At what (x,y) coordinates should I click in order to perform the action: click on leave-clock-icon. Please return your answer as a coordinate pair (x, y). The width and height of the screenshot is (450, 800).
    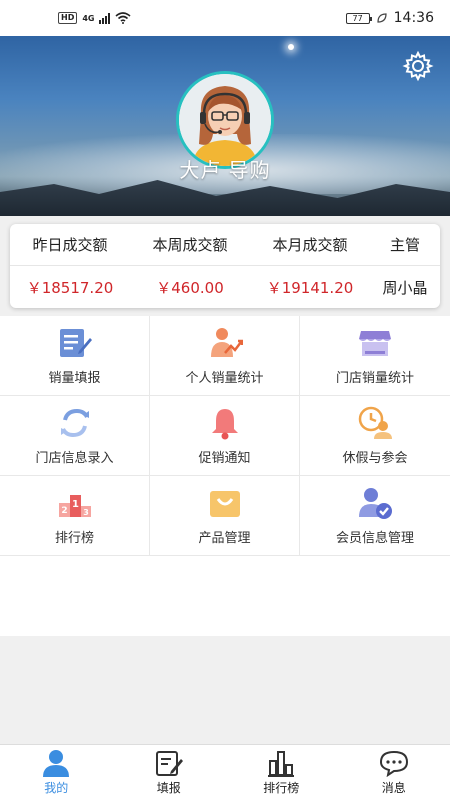
    Looking at the image, I should click on (375, 422).